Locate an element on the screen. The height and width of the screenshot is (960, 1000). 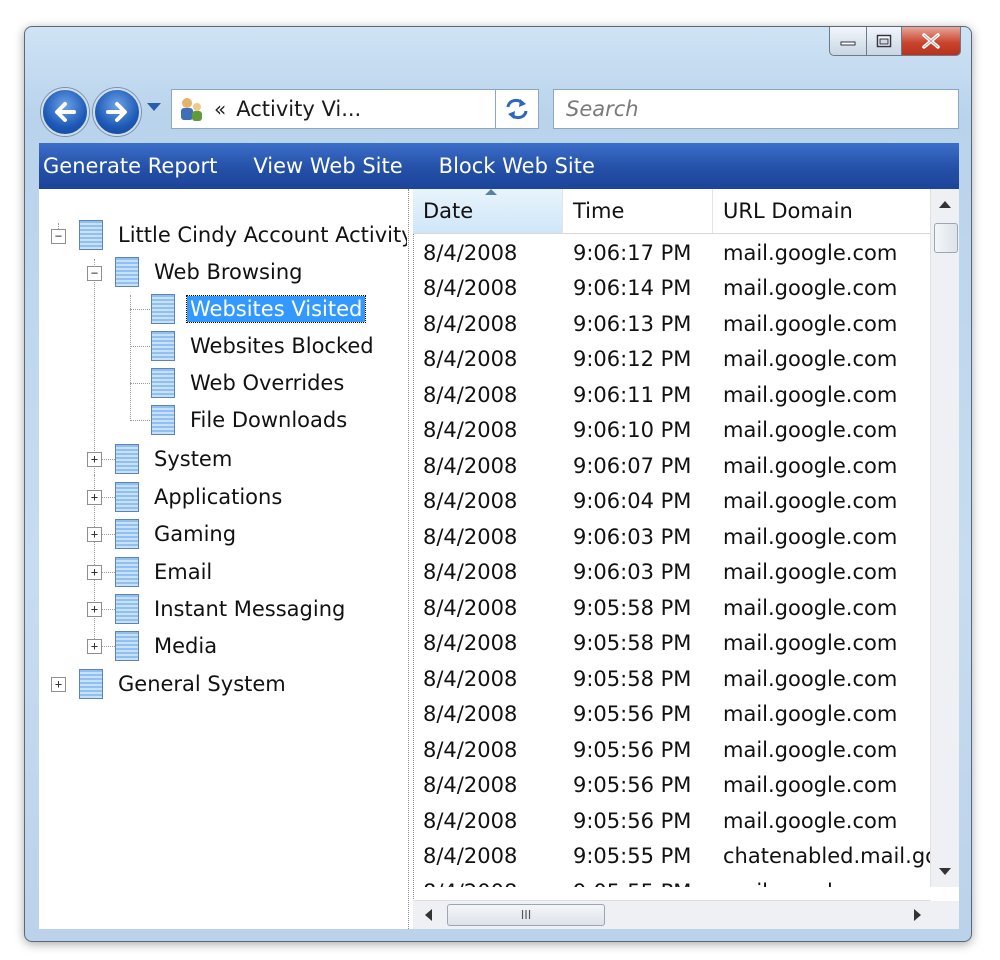
refresh-icon is located at coordinates (517, 109).